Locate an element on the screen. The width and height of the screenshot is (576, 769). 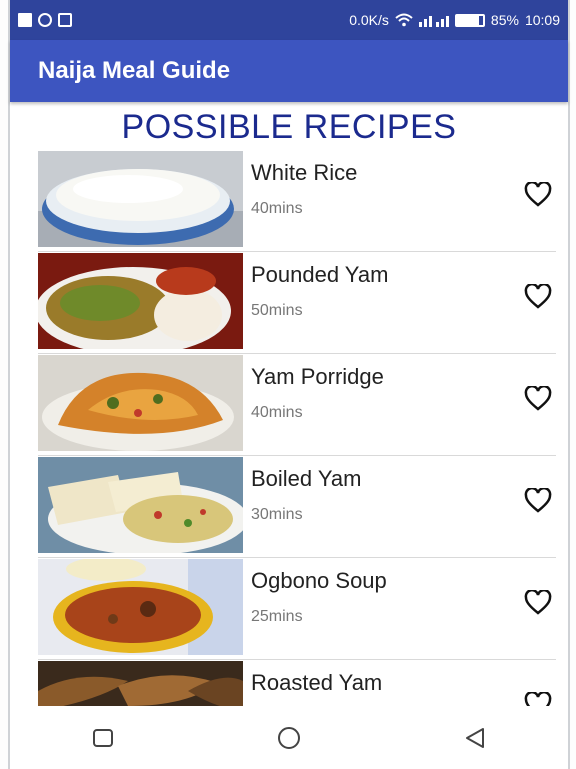
back-icon is located at coordinates (475, 737).